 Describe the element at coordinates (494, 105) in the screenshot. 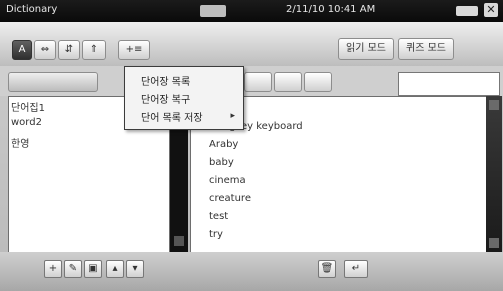

I see `scroll-up-icon` at that location.